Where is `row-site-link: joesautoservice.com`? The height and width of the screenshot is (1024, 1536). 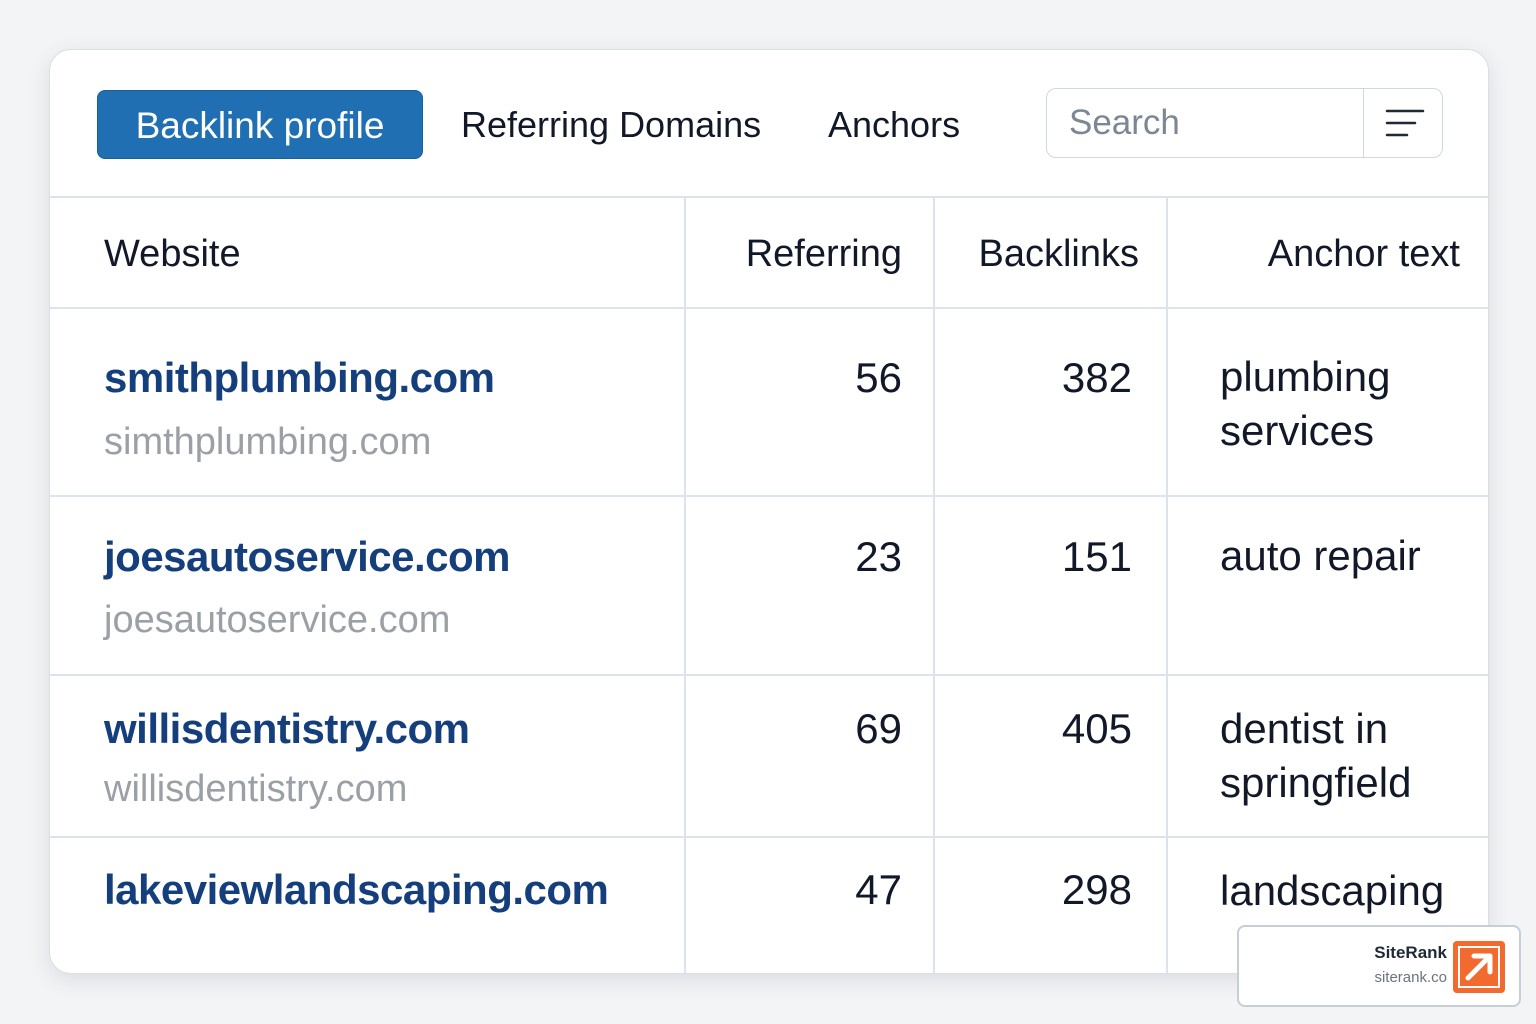 row-site-link: joesautoservice.com is located at coordinates (307, 557).